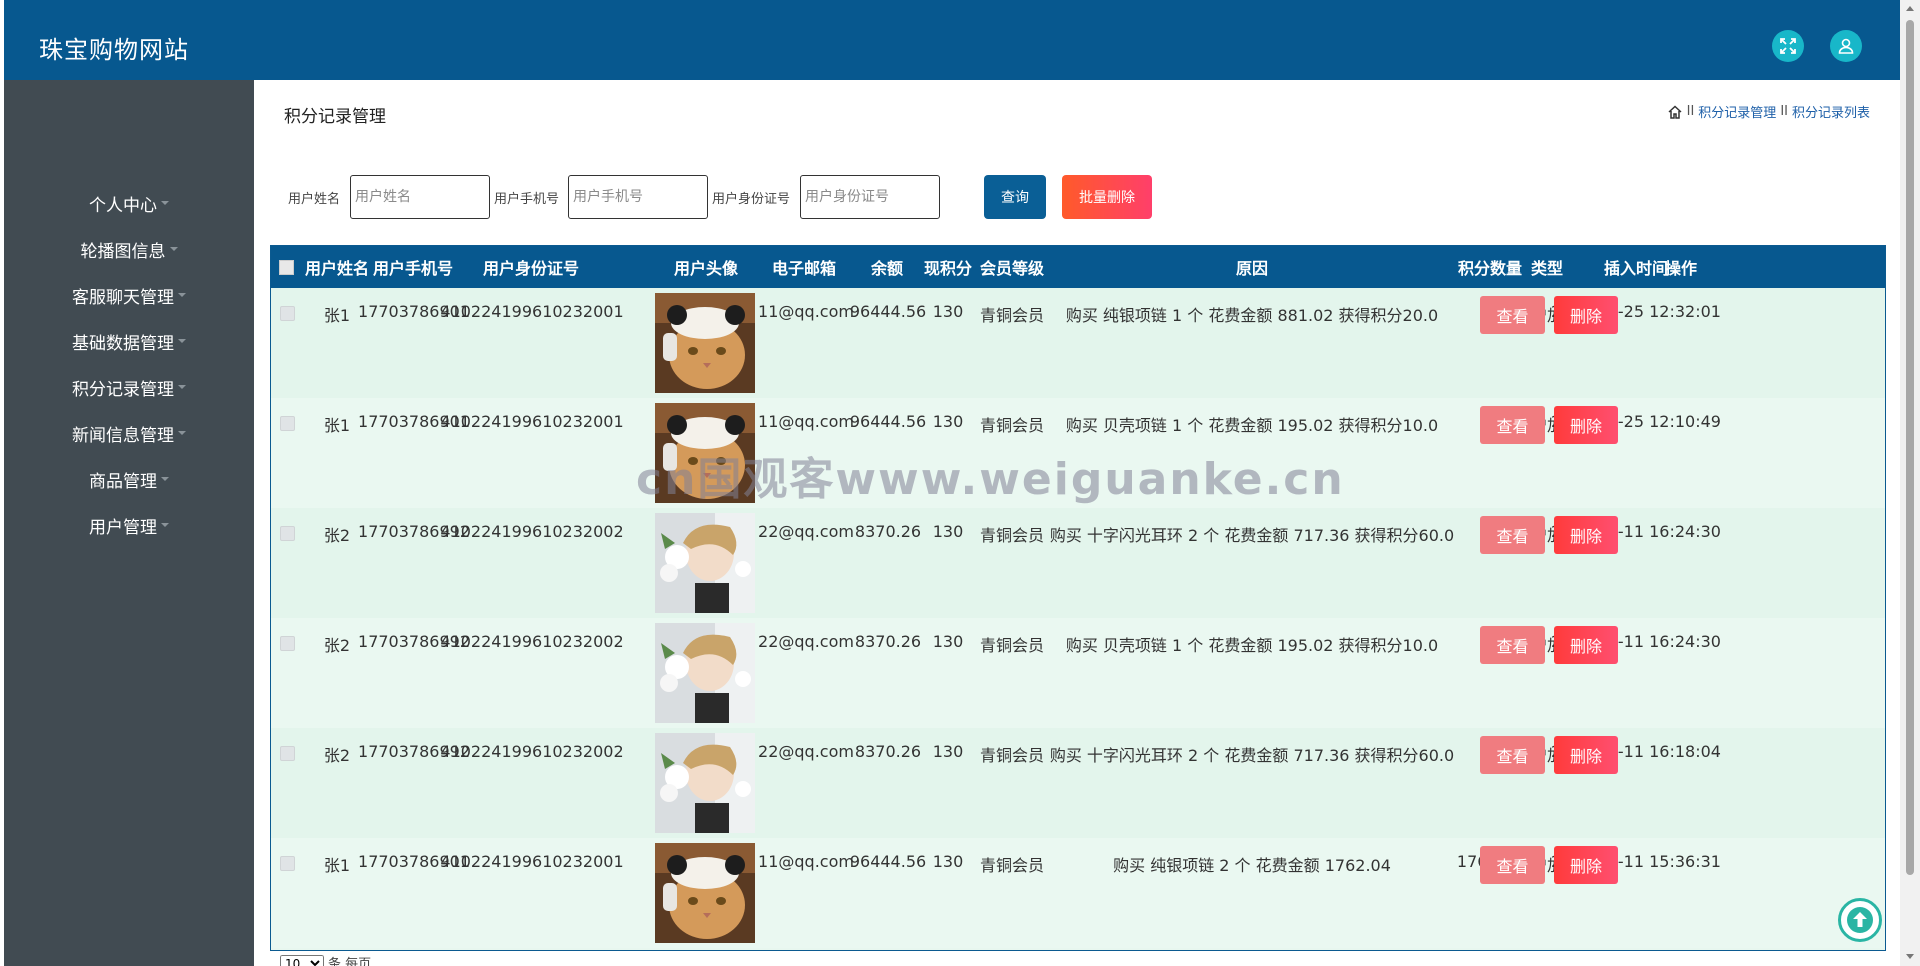 The image size is (1920, 966). I want to click on th-name: 用户姓名, so click(337, 268).